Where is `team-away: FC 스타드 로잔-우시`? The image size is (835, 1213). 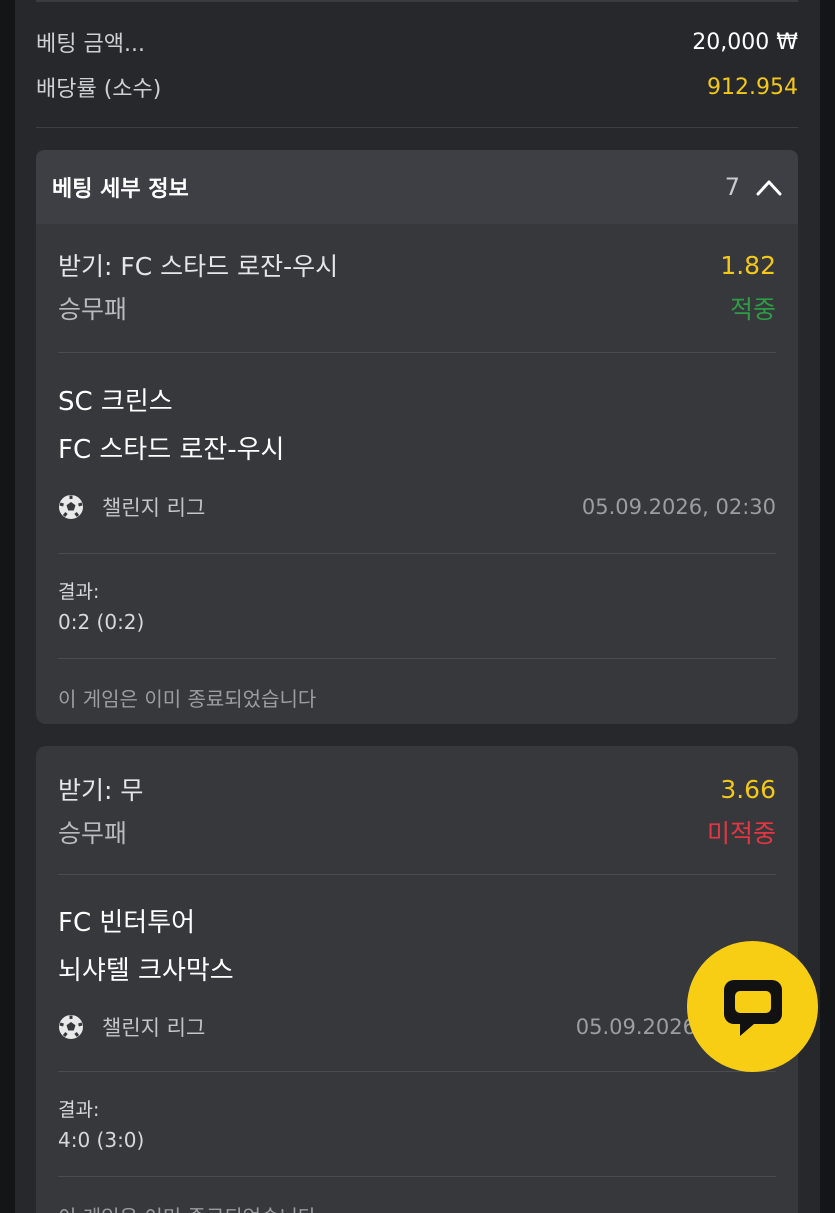 team-away: FC 스타드 로잔-우시 is located at coordinates (171, 450).